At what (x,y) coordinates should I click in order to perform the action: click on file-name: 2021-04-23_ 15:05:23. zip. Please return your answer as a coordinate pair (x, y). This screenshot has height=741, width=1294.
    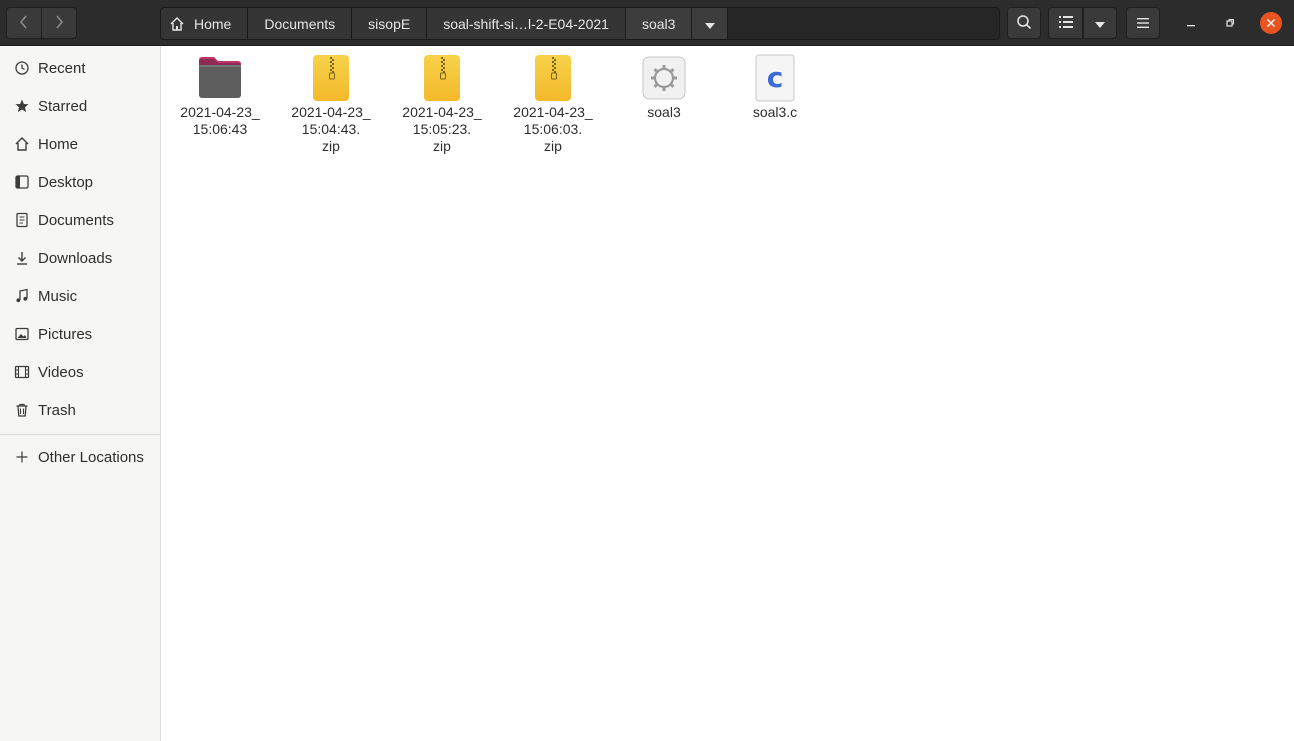
    Looking at the image, I should click on (442, 129).